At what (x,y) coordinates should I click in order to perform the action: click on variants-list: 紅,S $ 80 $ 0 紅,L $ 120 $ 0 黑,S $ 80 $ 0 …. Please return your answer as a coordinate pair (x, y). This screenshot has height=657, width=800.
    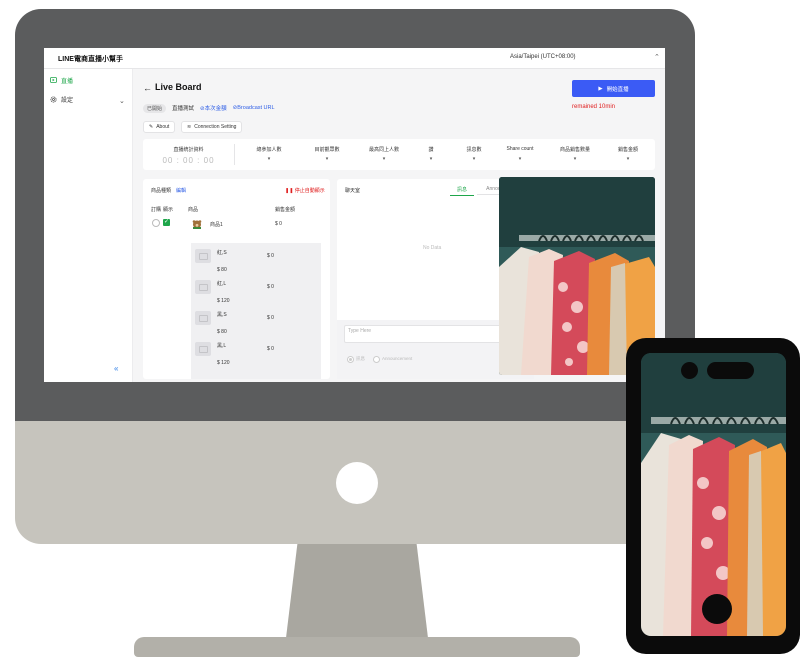
    Looking at the image, I should click on (256, 311).